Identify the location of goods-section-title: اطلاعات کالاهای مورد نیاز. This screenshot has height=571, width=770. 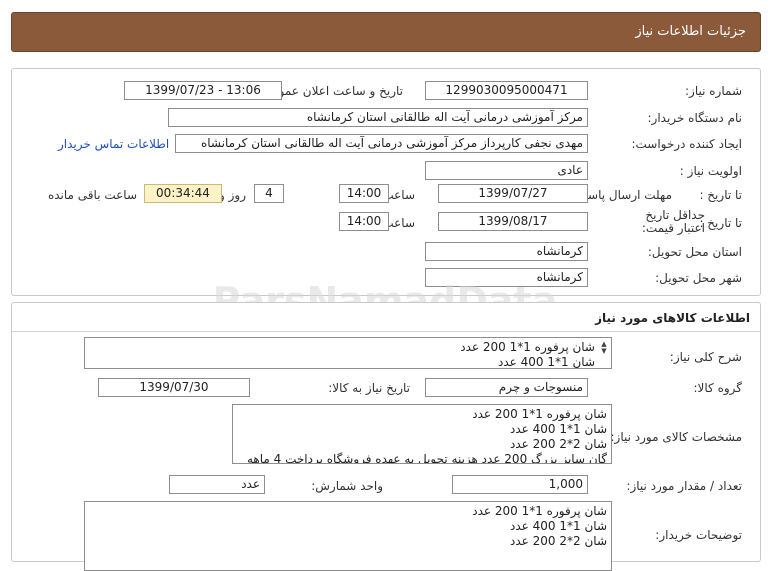
(672, 318).